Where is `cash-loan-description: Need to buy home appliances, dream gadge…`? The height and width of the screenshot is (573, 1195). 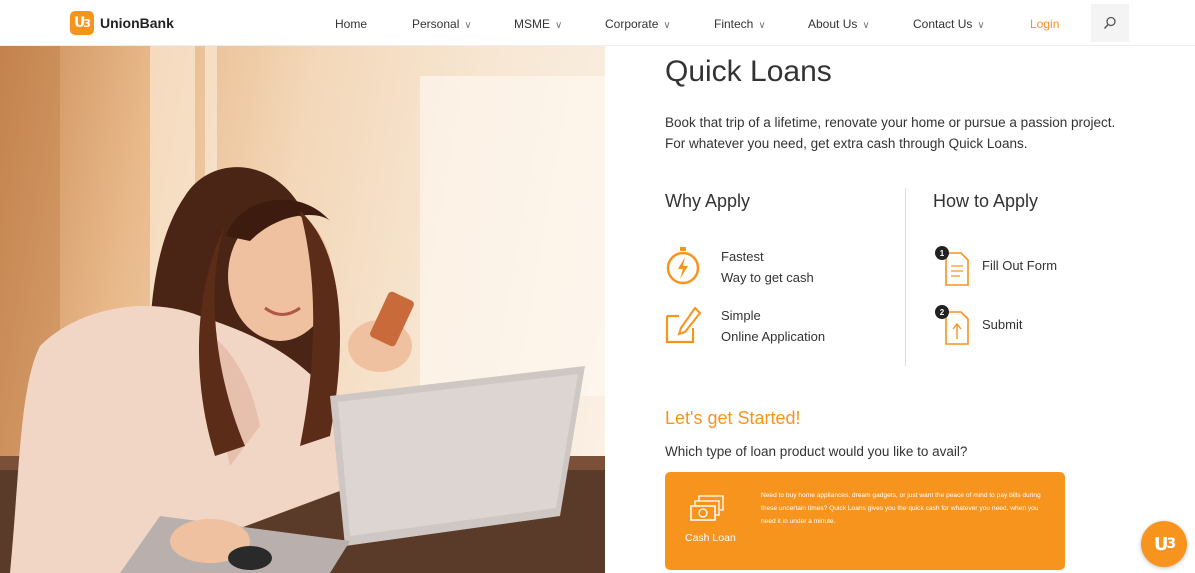
cash-loan-description: Need to buy home appliances, dream gadge… is located at coordinates (901, 508).